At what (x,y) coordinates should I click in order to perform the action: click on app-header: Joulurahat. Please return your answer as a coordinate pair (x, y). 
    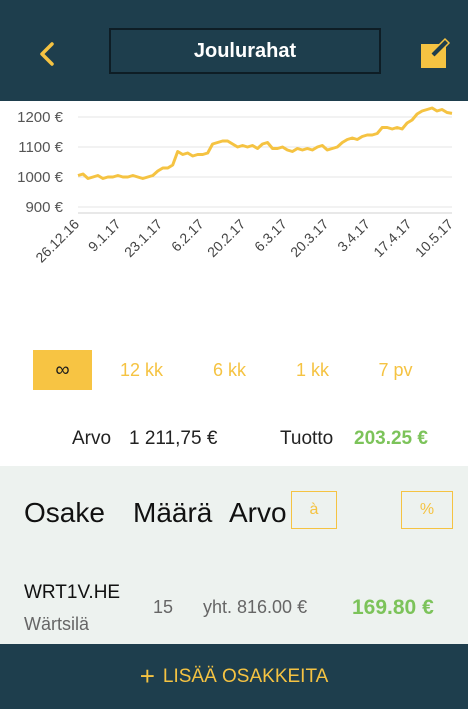
    Looking at the image, I should click on (234, 50).